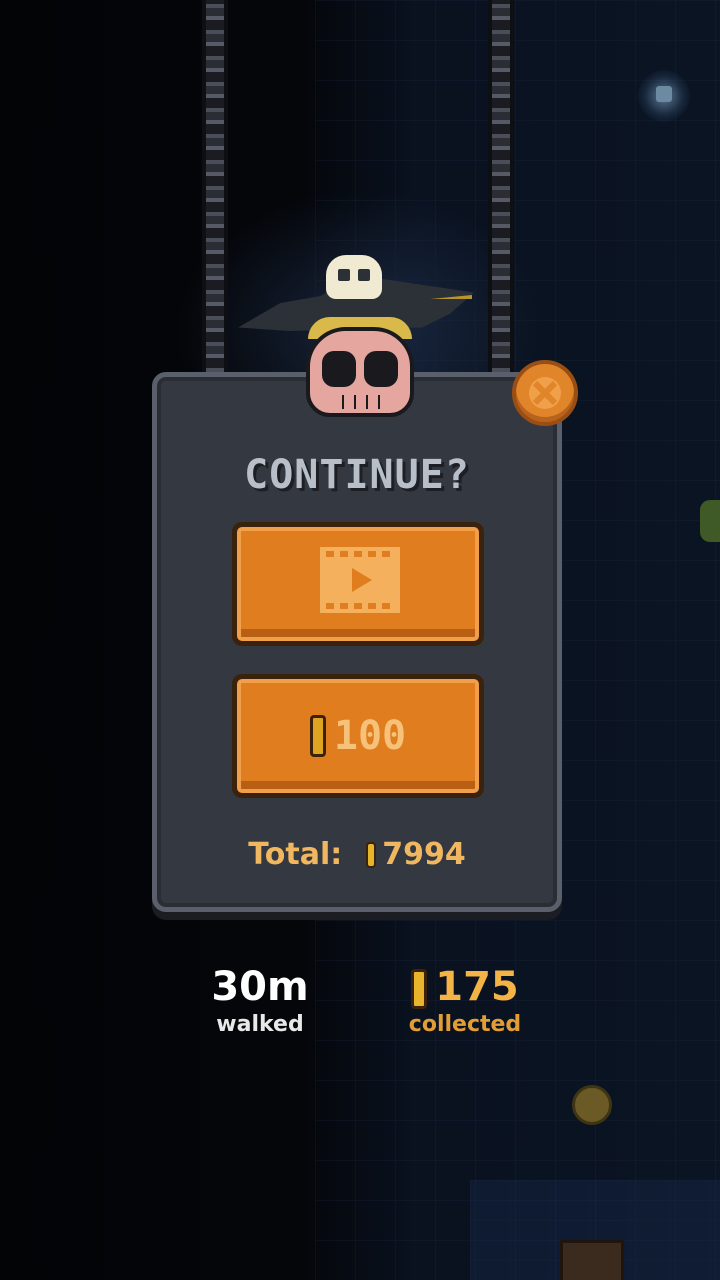 This screenshot has width=720, height=1280. I want to click on pirate-skull-icon, so click(358, 340).